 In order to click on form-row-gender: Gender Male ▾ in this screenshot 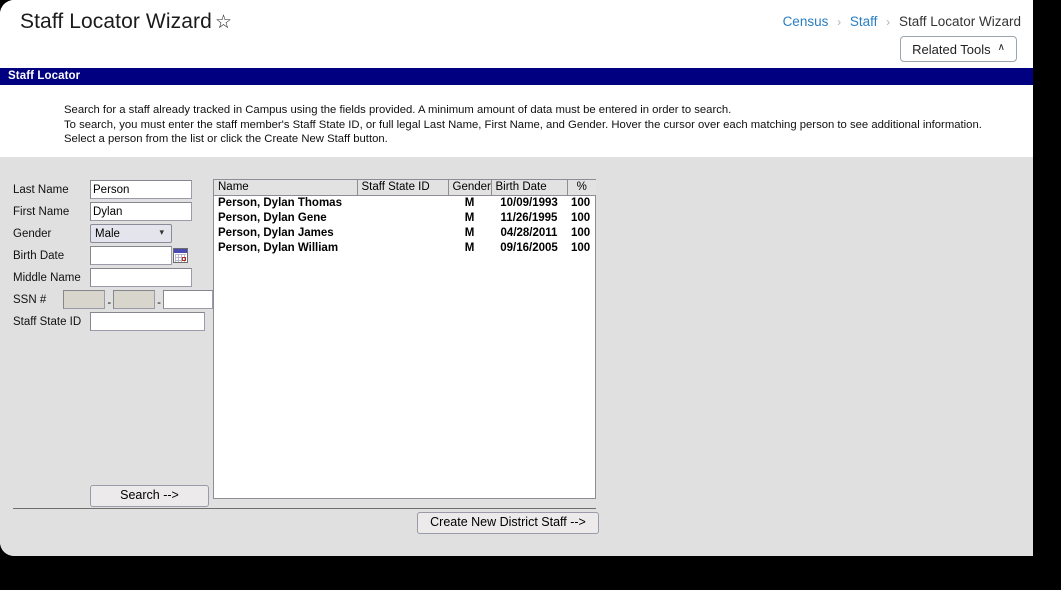, I will do `click(113, 233)`.